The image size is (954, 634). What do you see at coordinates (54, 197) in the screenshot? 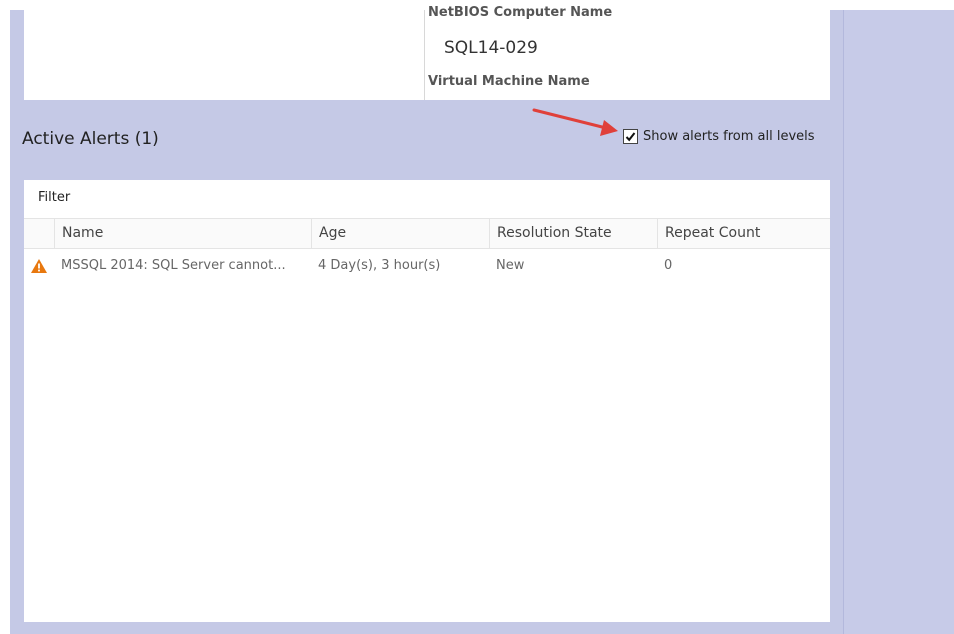
I see `filter-label: Filter` at bounding box center [54, 197].